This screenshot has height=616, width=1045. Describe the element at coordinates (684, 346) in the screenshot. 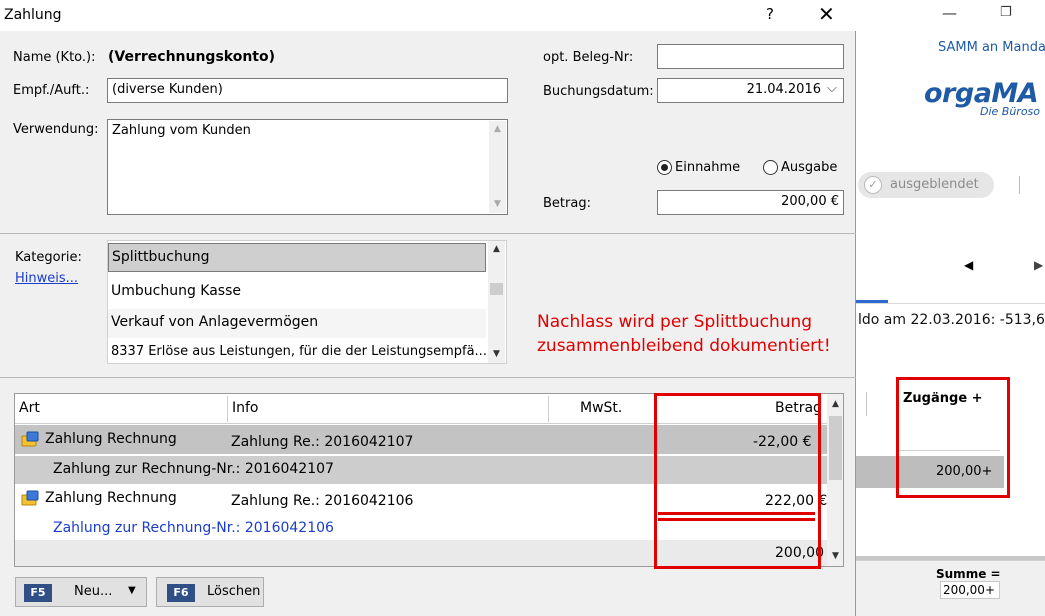

I see `annotation-line-2: zusammenbleibend dokumentiert!` at that location.